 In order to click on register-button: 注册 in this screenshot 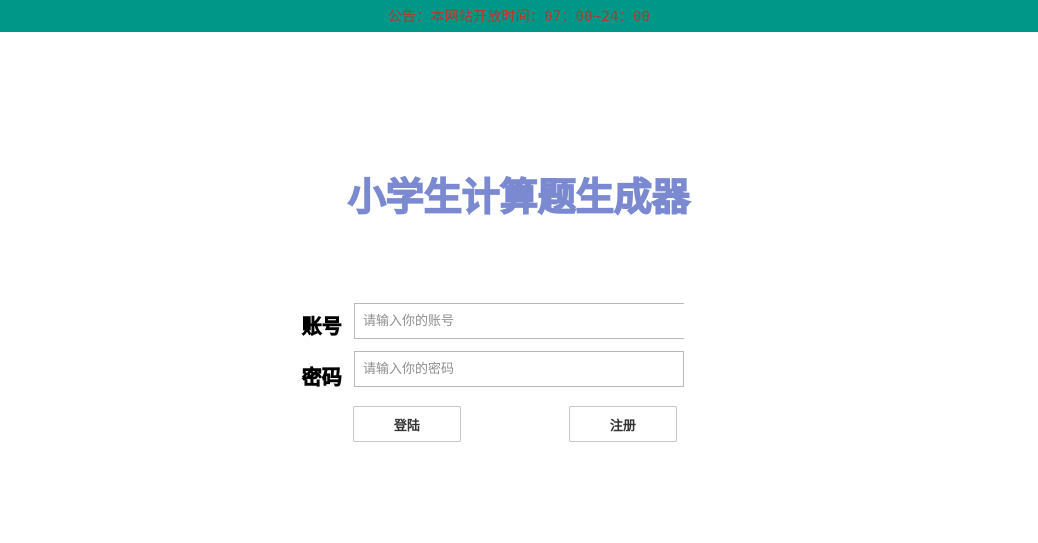, I will do `click(623, 424)`.